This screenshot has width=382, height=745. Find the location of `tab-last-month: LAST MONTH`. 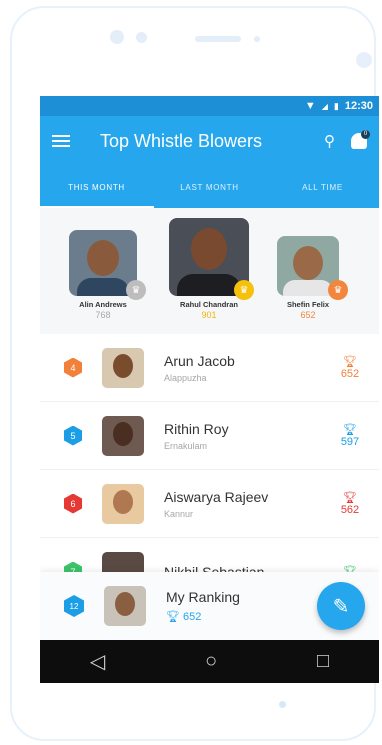

tab-last-month: LAST MONTH is located at coordinates (209, 187).